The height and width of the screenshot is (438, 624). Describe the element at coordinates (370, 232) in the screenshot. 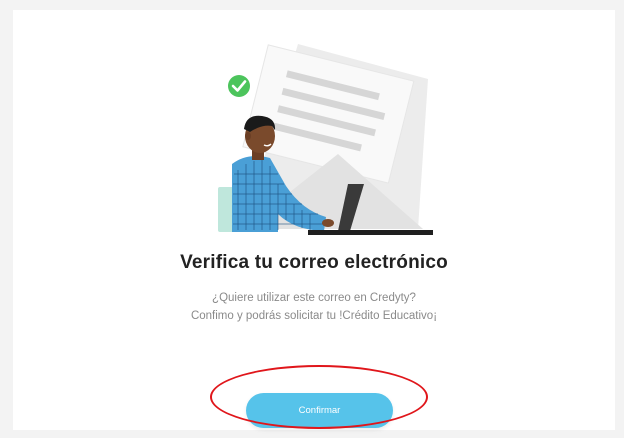

I see `desk` at that location.